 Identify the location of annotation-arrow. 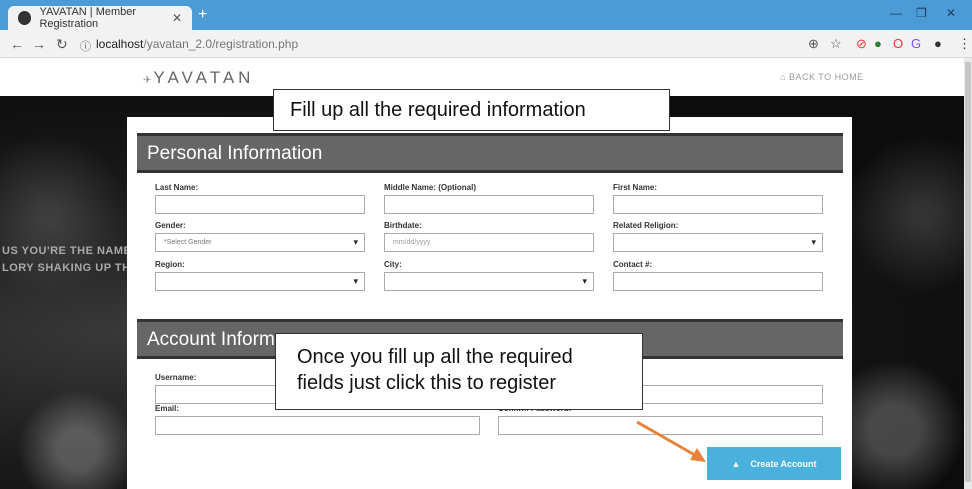
(671, 441).